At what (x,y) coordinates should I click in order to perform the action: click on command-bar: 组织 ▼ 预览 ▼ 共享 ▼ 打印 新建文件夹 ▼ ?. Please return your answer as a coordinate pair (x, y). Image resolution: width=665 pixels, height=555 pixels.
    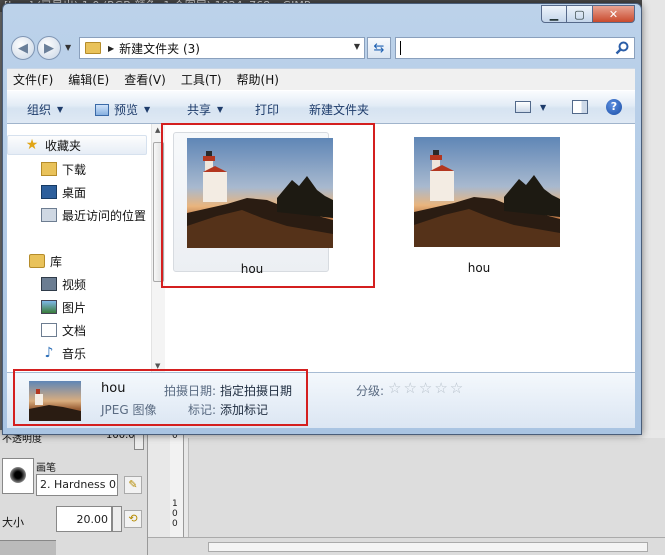
    Looking at the image, I should click on (321, 107).